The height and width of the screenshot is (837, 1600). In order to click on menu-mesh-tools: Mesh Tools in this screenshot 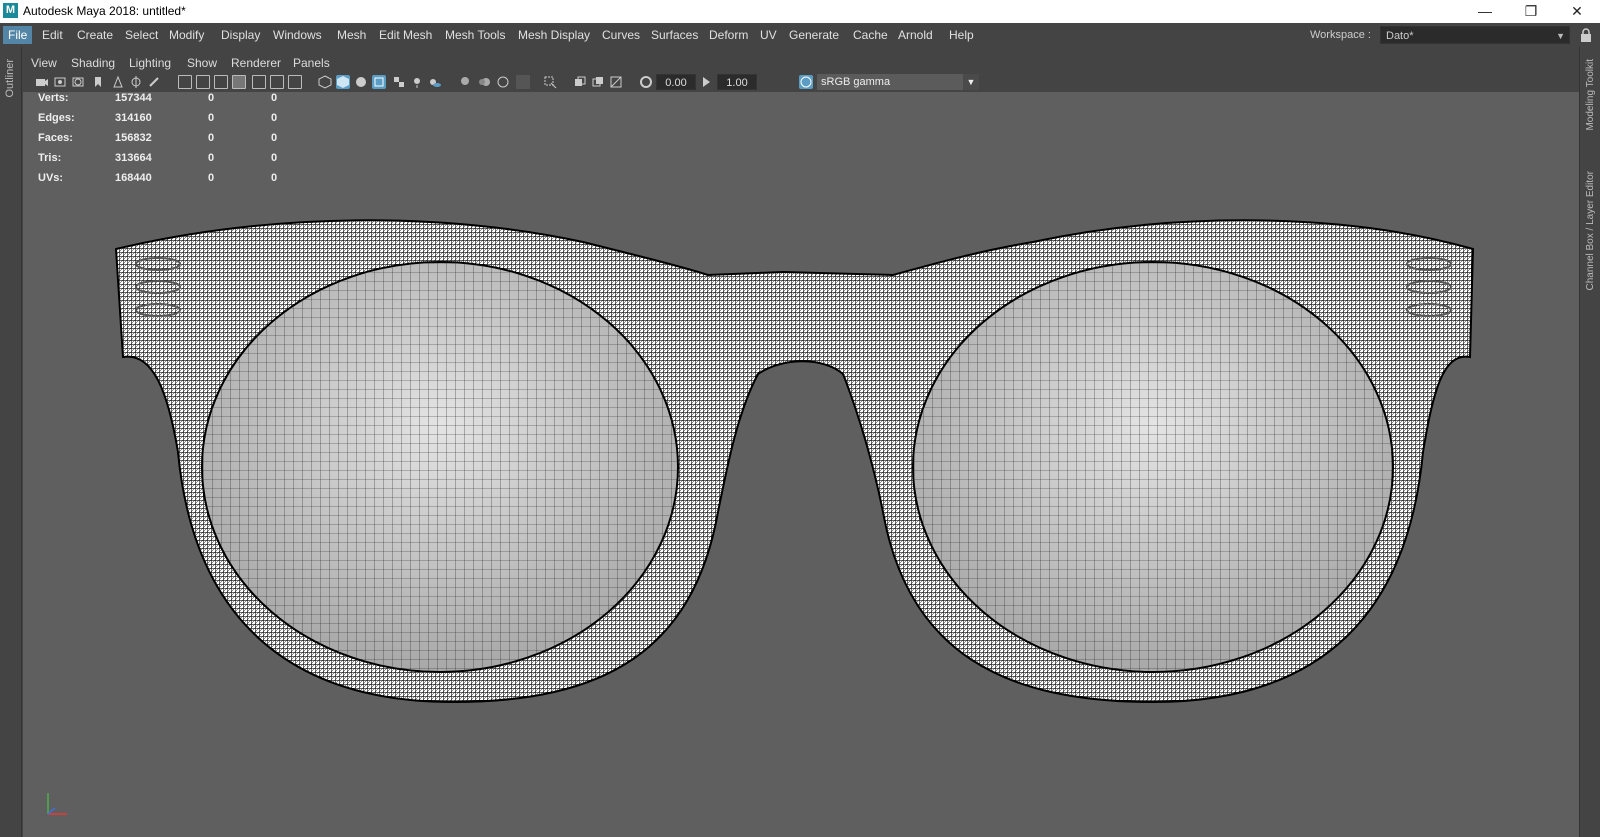, I will do `click(475, 35)`.